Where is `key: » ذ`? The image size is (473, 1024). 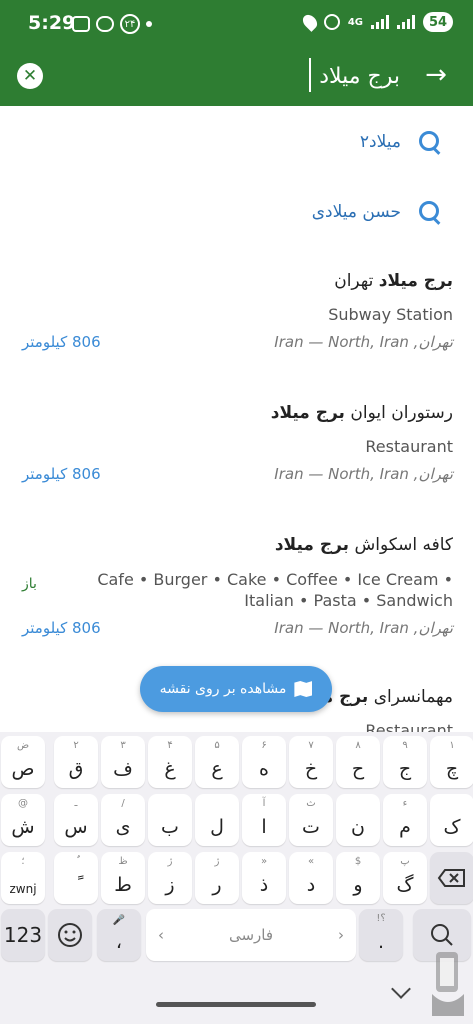 key: » ذ is located at coordinates (264, 878).